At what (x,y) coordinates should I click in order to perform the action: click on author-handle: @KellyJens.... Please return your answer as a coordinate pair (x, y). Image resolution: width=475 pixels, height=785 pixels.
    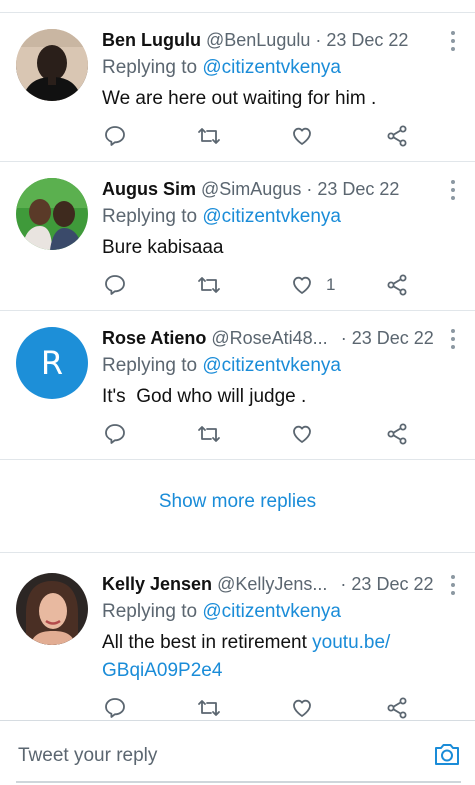
    Looking at the image, I should click on (272, 584).